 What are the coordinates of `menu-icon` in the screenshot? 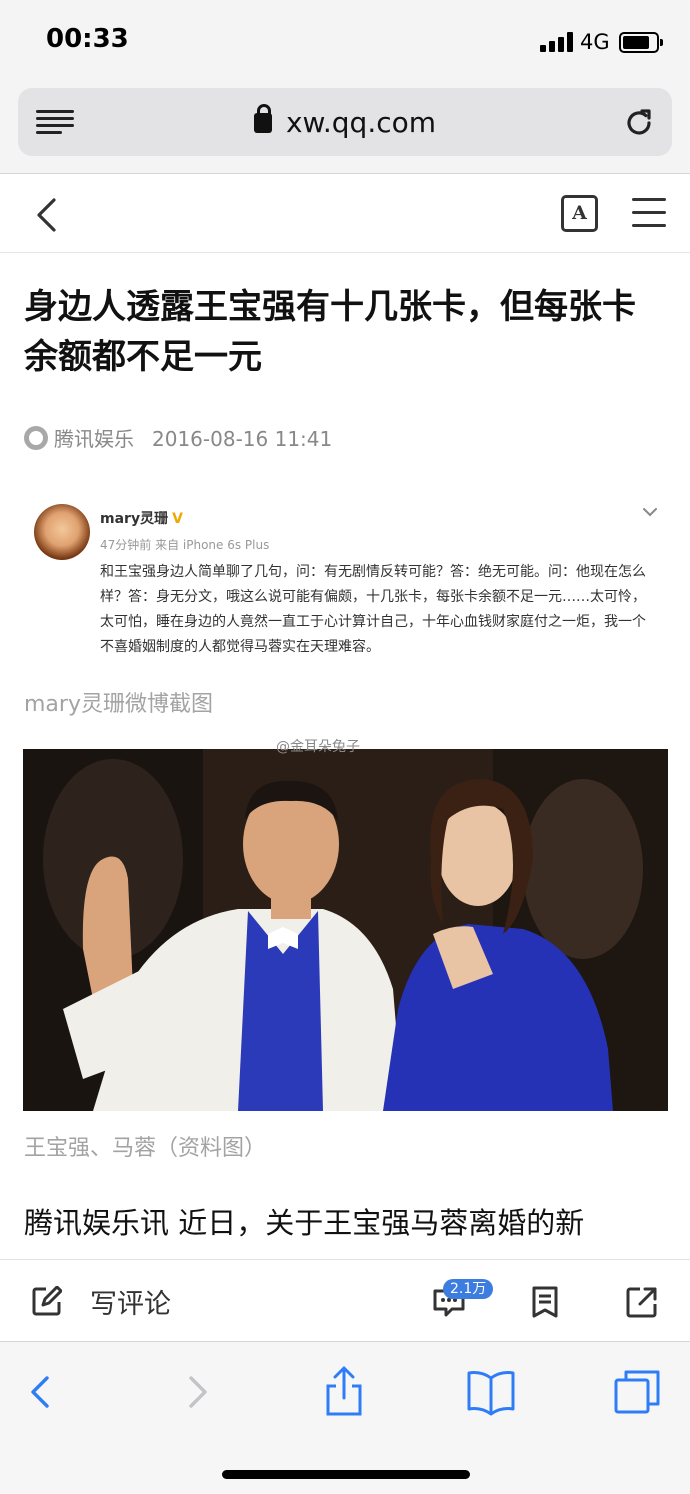 It's located at (649, 213).